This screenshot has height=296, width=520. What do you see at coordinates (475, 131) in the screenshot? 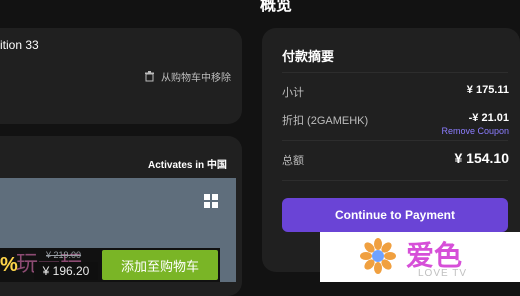
I see `remove-coupon-link: Remove Coupon` at bounding box center [475, 131].